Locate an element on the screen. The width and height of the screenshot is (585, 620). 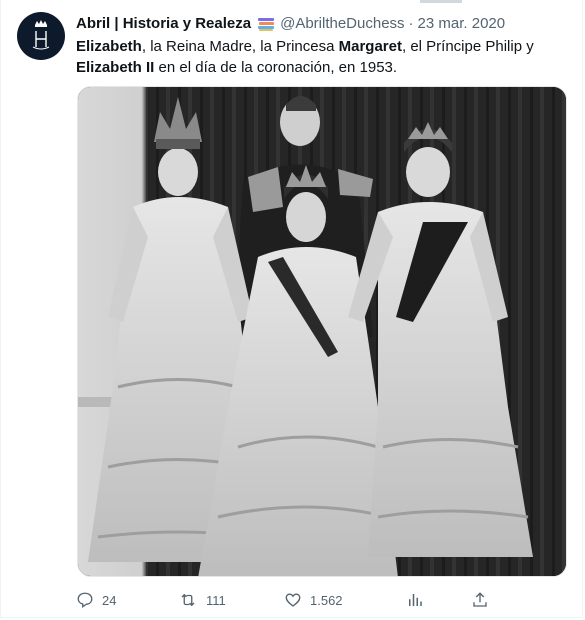
share-icon is located at coordinates (480, 599).